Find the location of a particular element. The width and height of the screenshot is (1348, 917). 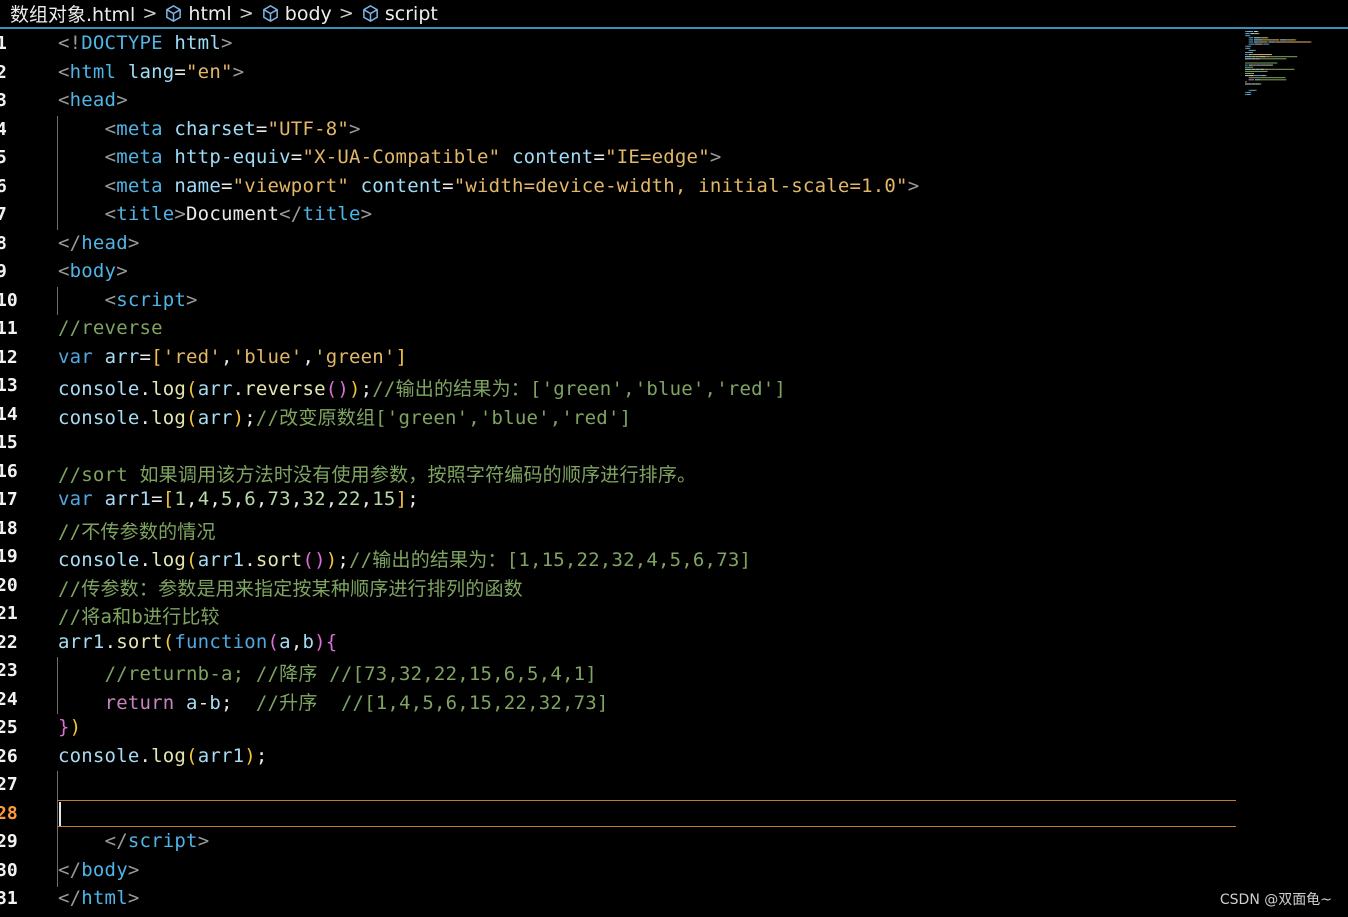

code-line: 17 var arr1=[1,4,5,6,73,32,22,15]; is located at coordinates (674, 500).